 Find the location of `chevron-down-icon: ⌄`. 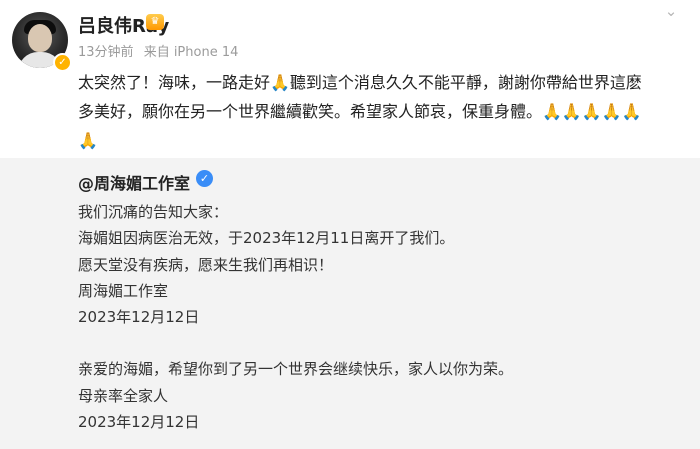

chevron-down-icon: ⌄ is located at coordinates (671, 11).